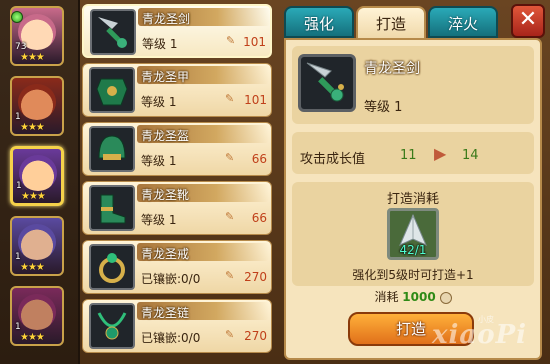  What do you see at coordinates (319, 22) in the screenshot?
I see `tab-enhance: 强化` at bounding box center [319, 22].